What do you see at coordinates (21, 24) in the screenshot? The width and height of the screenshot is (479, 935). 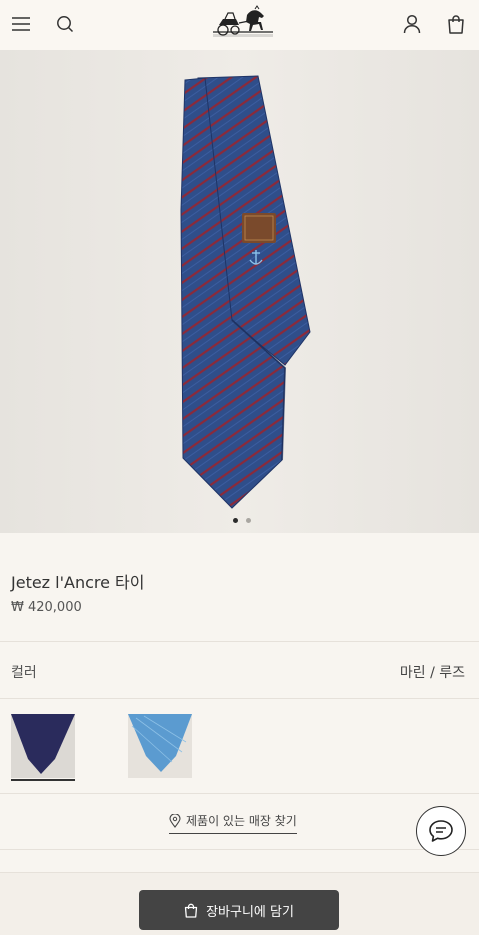 I see `hamburger-menu-icon` at bounding box center [21, 24].